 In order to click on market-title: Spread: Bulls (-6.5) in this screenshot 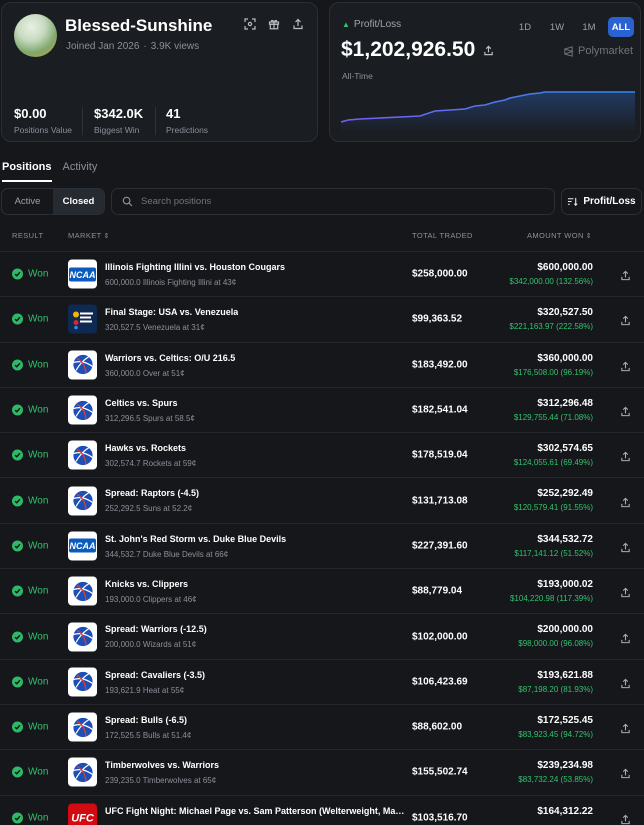, I will do `click(146, 720)`.